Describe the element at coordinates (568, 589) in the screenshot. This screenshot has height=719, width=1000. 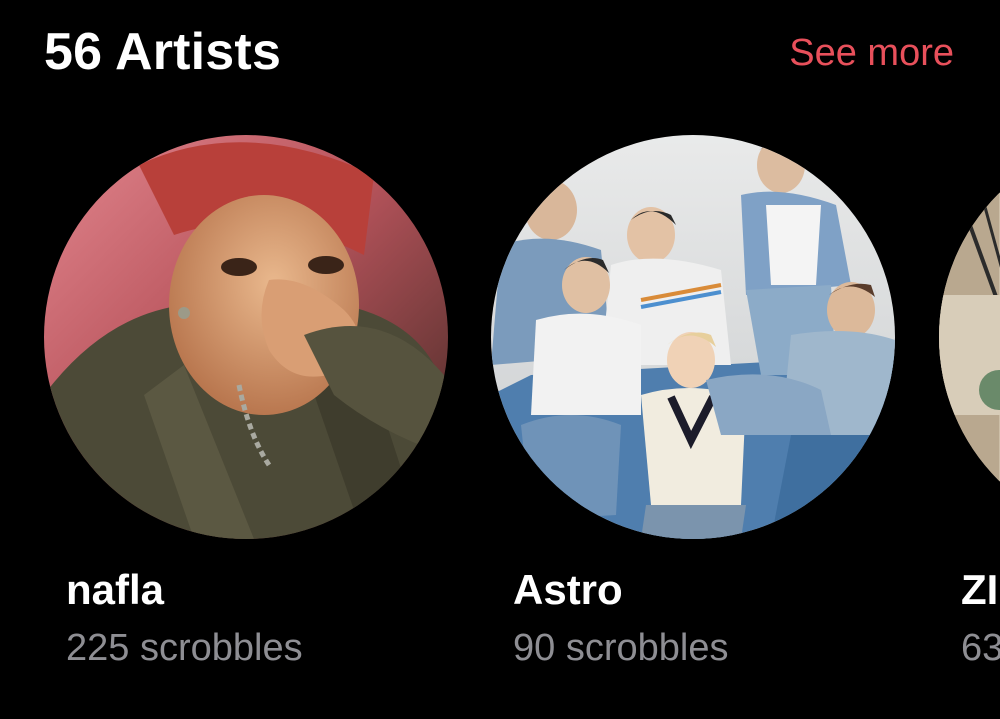
I see `artist-name: Astro` at that location.